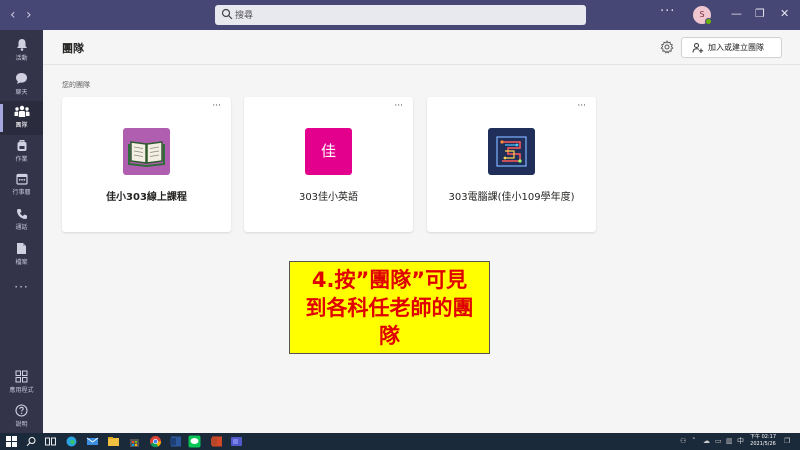 The height and width of the screenshot is (450, 800). What do you see at coordinates (21, 376) in the screenshot?
I see `apps-icon` at bounding box center [21, 376].